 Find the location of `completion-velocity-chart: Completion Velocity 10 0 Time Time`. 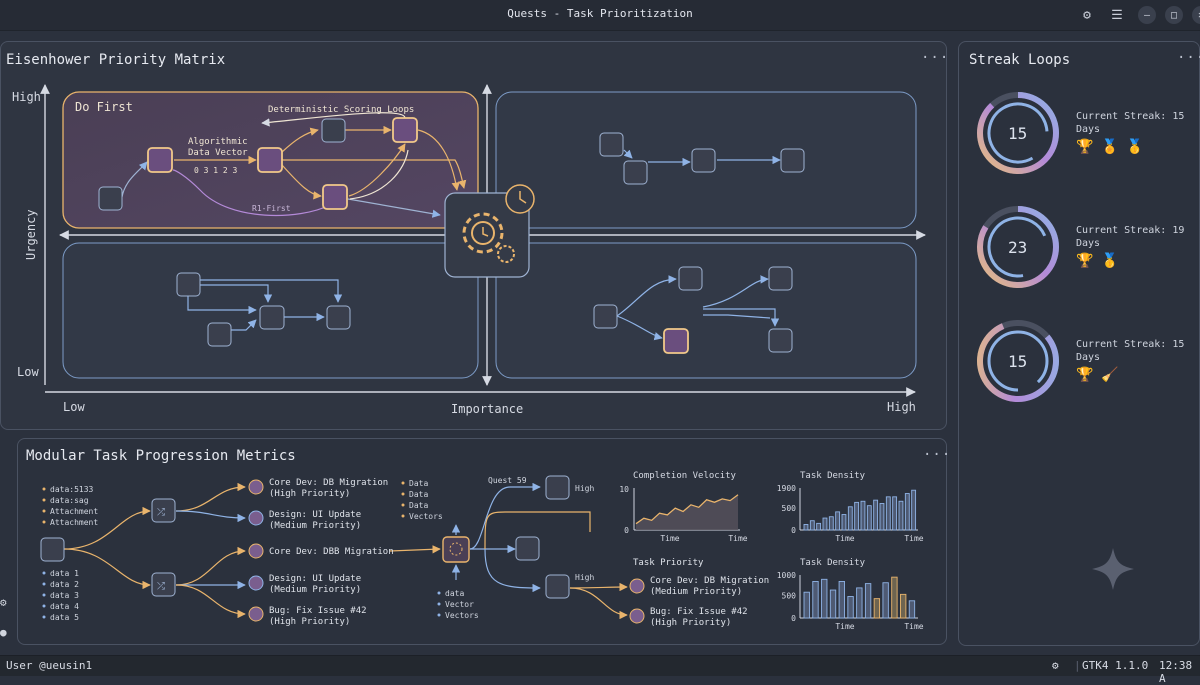

completion-velocity-chart: Completion Velocity 10 0 Time Time is located at coordinates (683, 507).